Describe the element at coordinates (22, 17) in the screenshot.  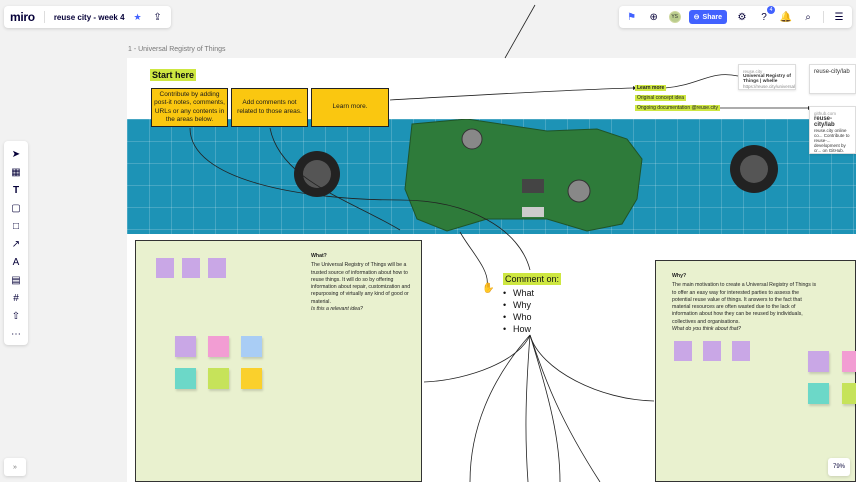
I see `miro-logo: miro` at that location.